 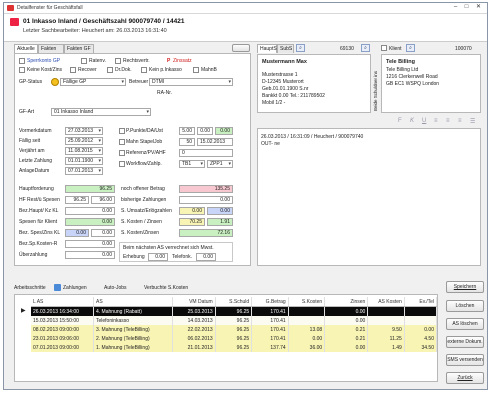 What do you see at coordinates (460, 121) in the screenshot?
I see `align-right-icon: ≡` at bounding box center [460, 121].